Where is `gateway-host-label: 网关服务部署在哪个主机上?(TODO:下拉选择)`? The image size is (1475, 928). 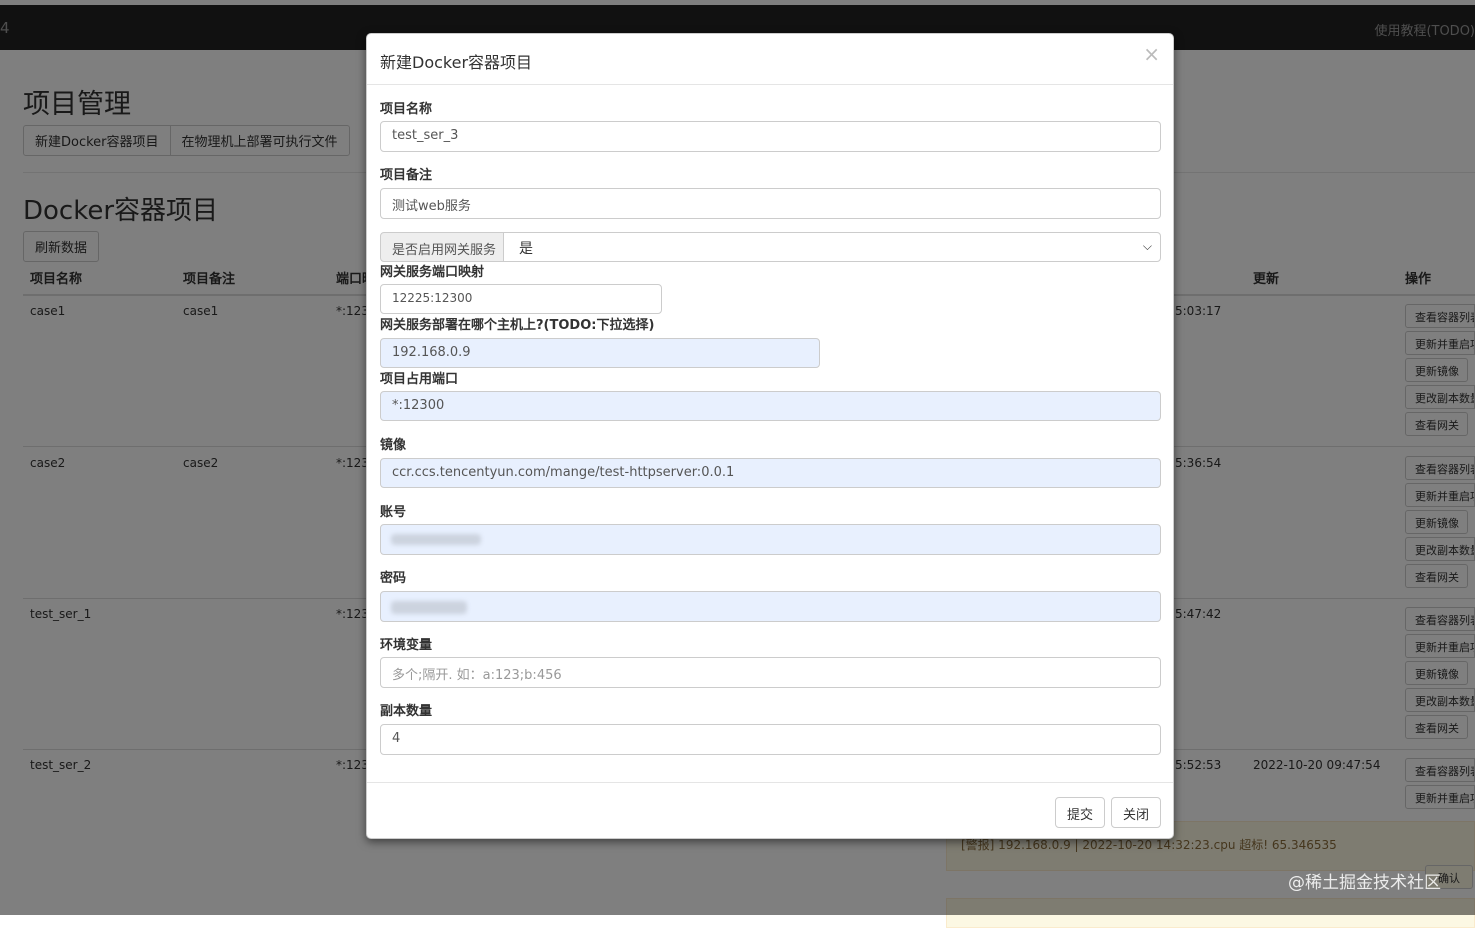 gateway-host-label: 网关服务部署在哪个主机上?(TODO:下拉选择) is located at coordinates (517, 325).